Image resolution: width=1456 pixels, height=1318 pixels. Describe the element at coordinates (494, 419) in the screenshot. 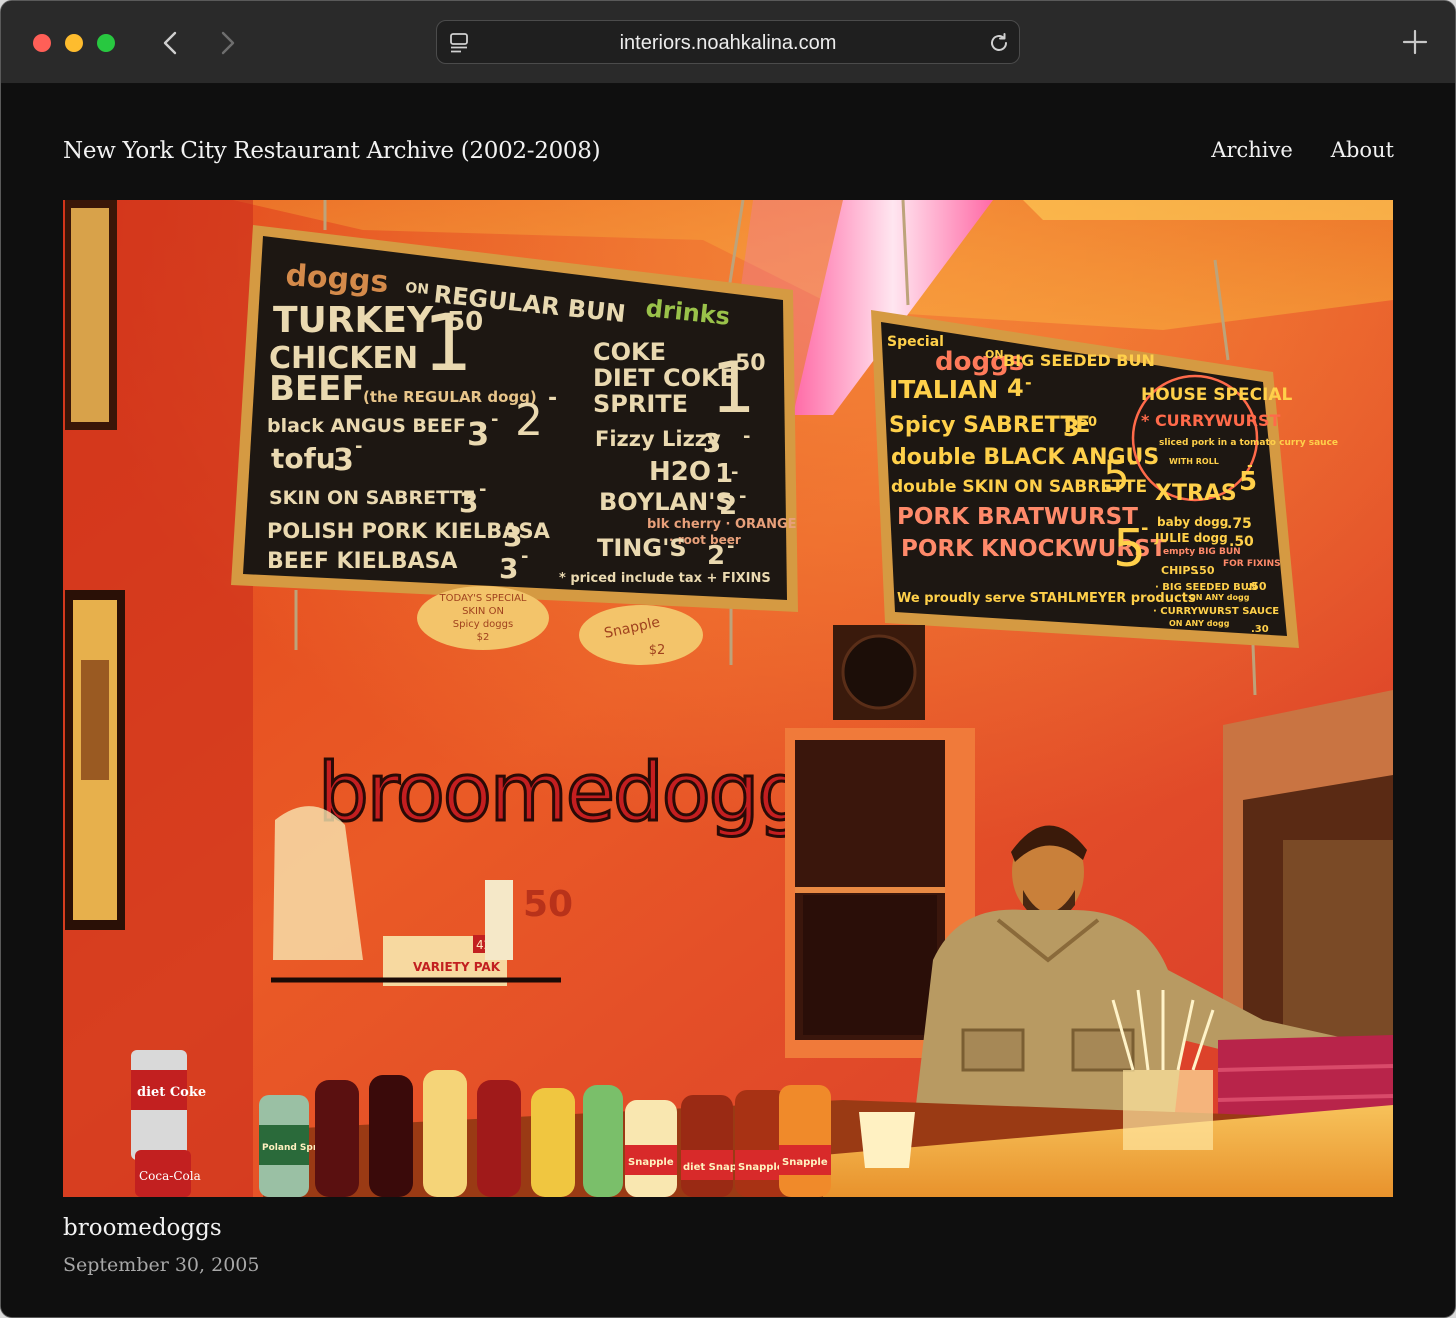

I see `board-price-dash-2: -` at that location.